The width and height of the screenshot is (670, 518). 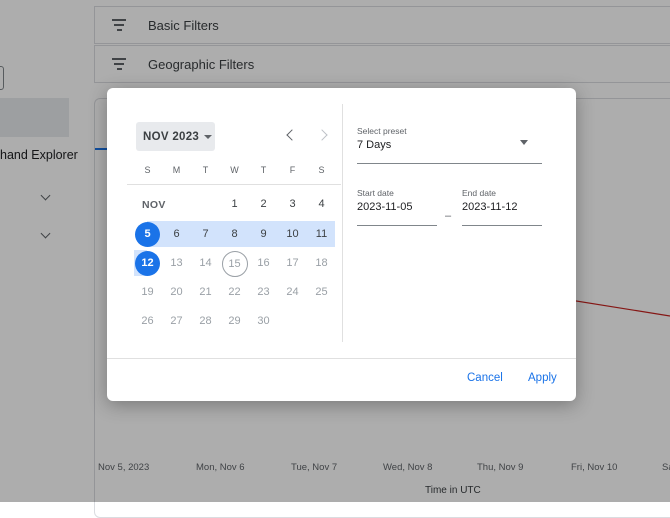 What do you see at coordinates (397, 225) in the screenshot?
I see `start-date-underline` at bounding box center [397, 225].